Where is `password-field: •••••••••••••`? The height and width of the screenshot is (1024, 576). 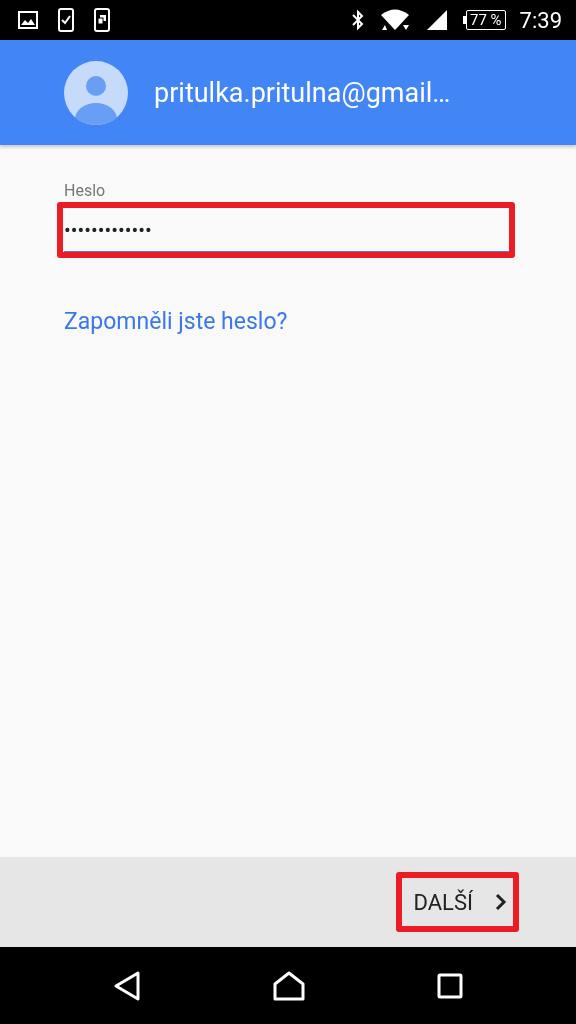
password-field: ••••••••••••• is located at coordinates (288, 230).